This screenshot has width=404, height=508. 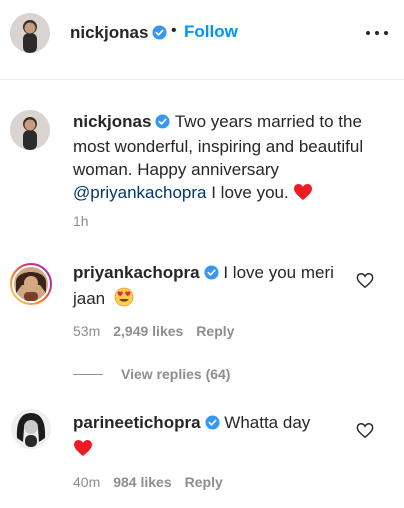 What do you see at coordinates (81, 221) in the screenshot?
I see `caption-timestamp: 1h` at bounding box center [81, 221].